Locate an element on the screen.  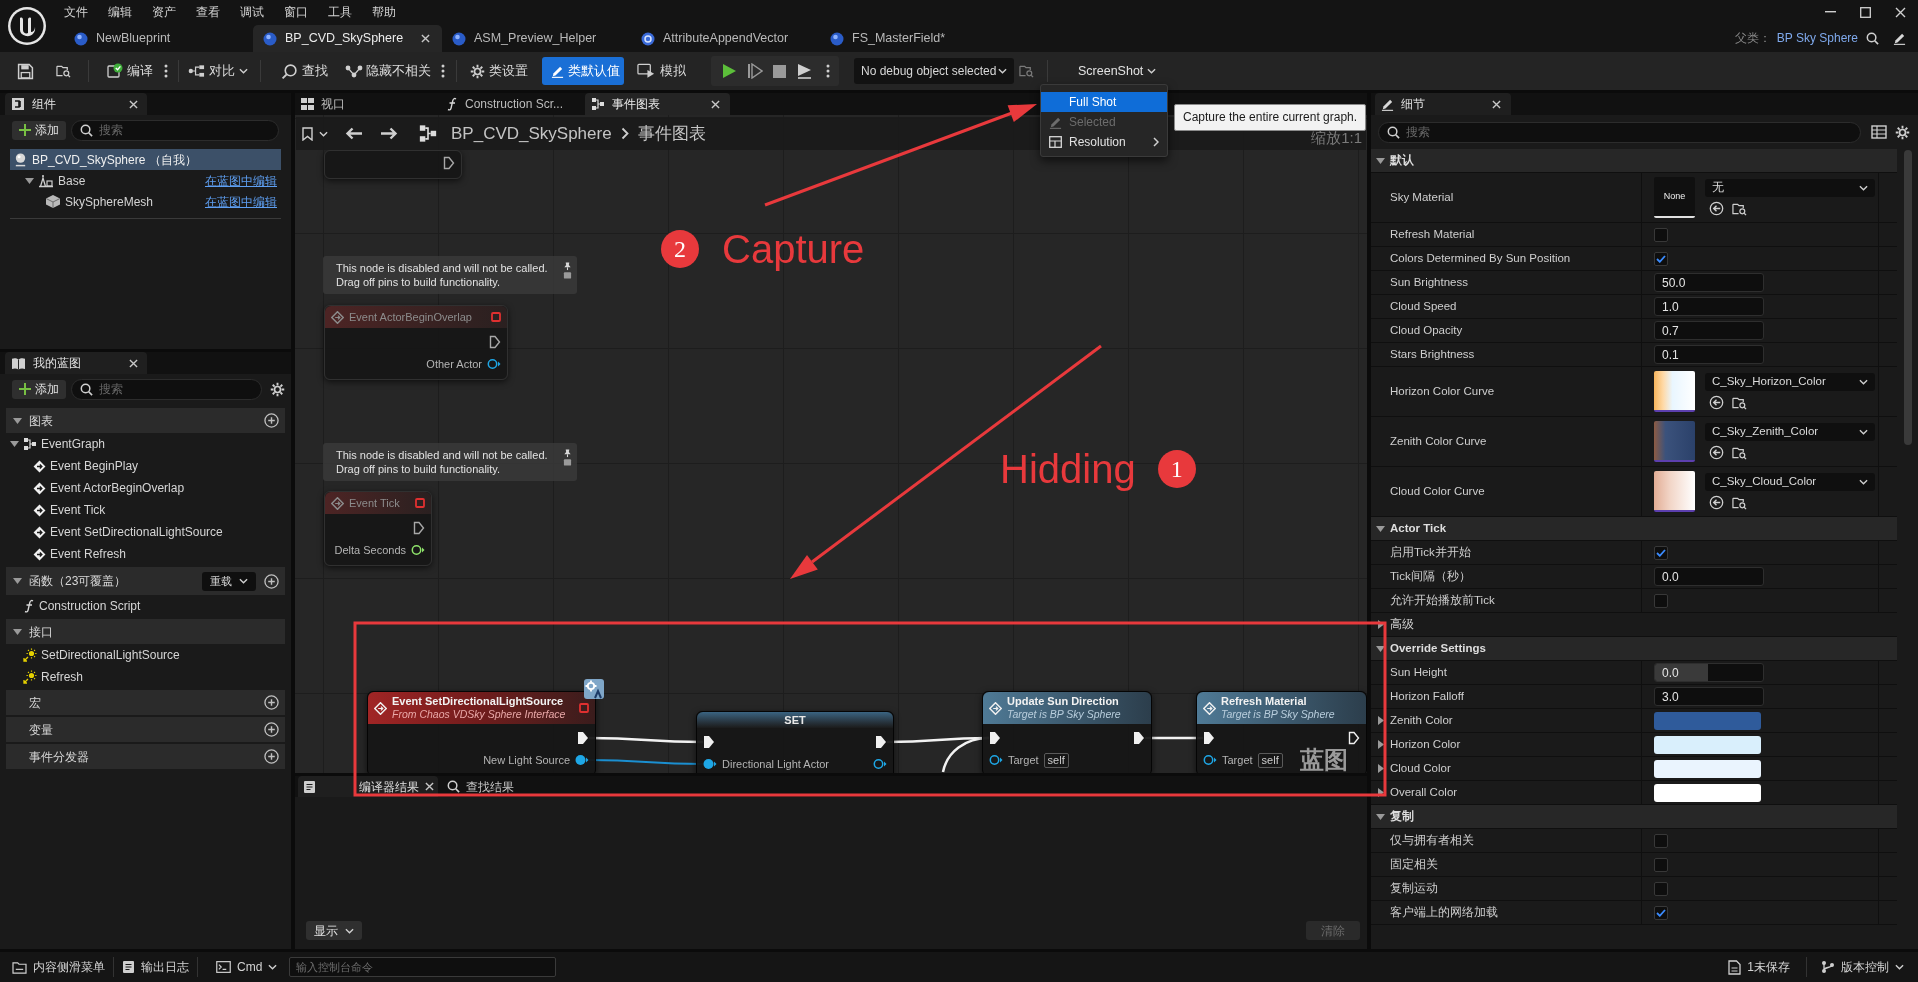
number-field: 3.0 is located at coordinates (1709, 696).